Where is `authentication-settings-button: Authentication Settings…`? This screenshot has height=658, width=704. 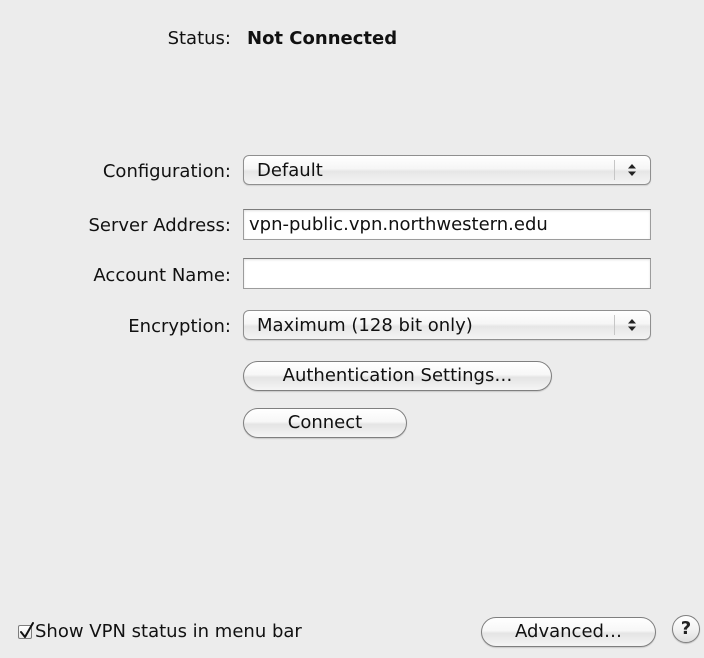
authentication-settings-button: Authentication Settings… is located at coordinates (397, 376).